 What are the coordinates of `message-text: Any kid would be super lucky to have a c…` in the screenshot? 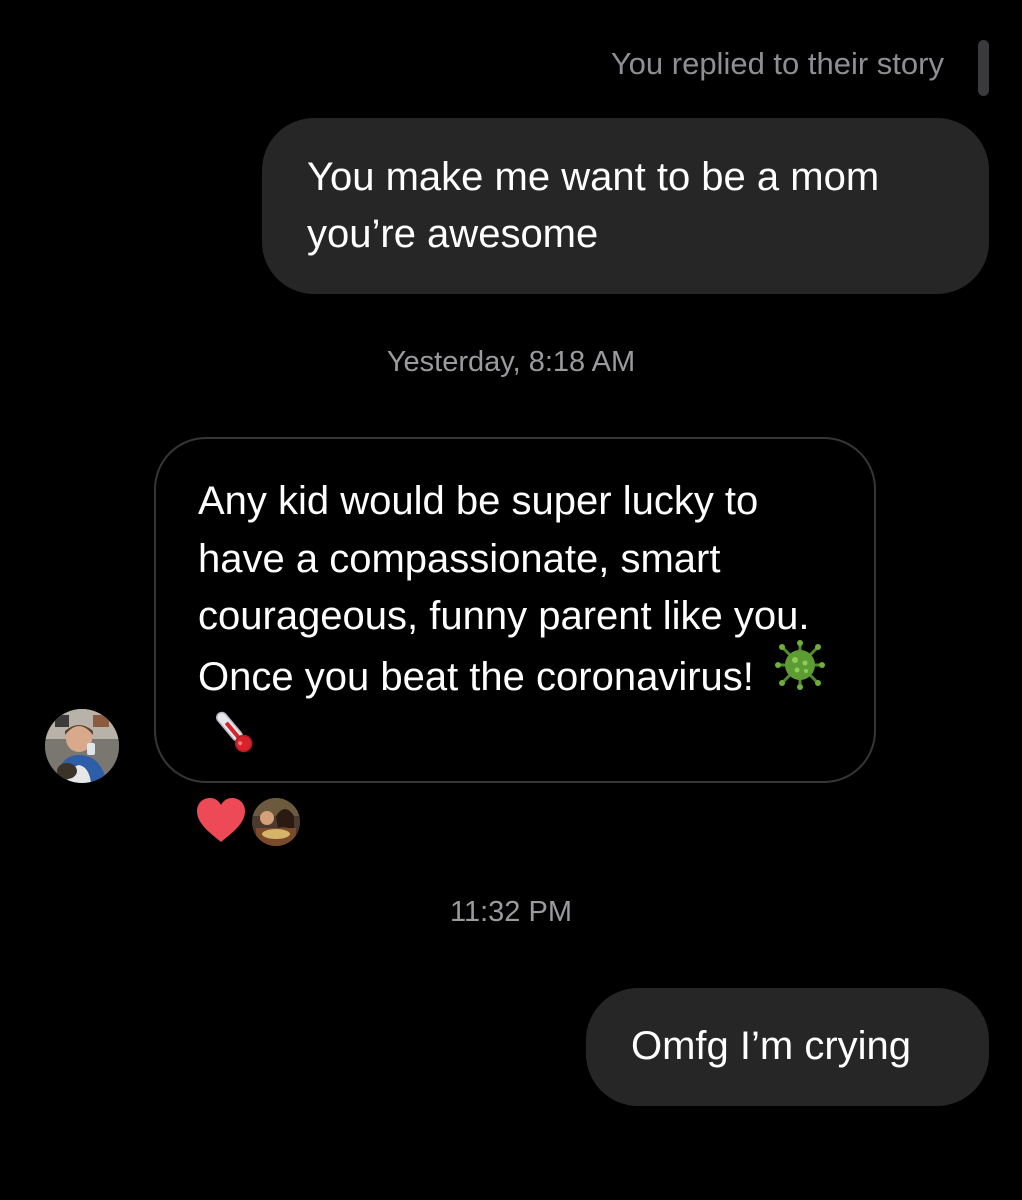 It's located at (504, 589).